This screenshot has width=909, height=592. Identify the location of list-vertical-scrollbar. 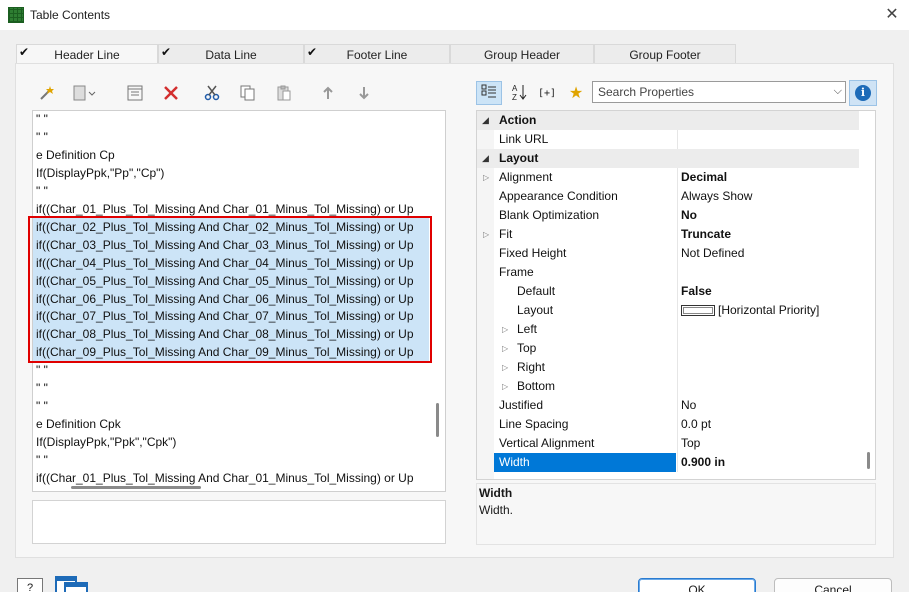
(437, 420).